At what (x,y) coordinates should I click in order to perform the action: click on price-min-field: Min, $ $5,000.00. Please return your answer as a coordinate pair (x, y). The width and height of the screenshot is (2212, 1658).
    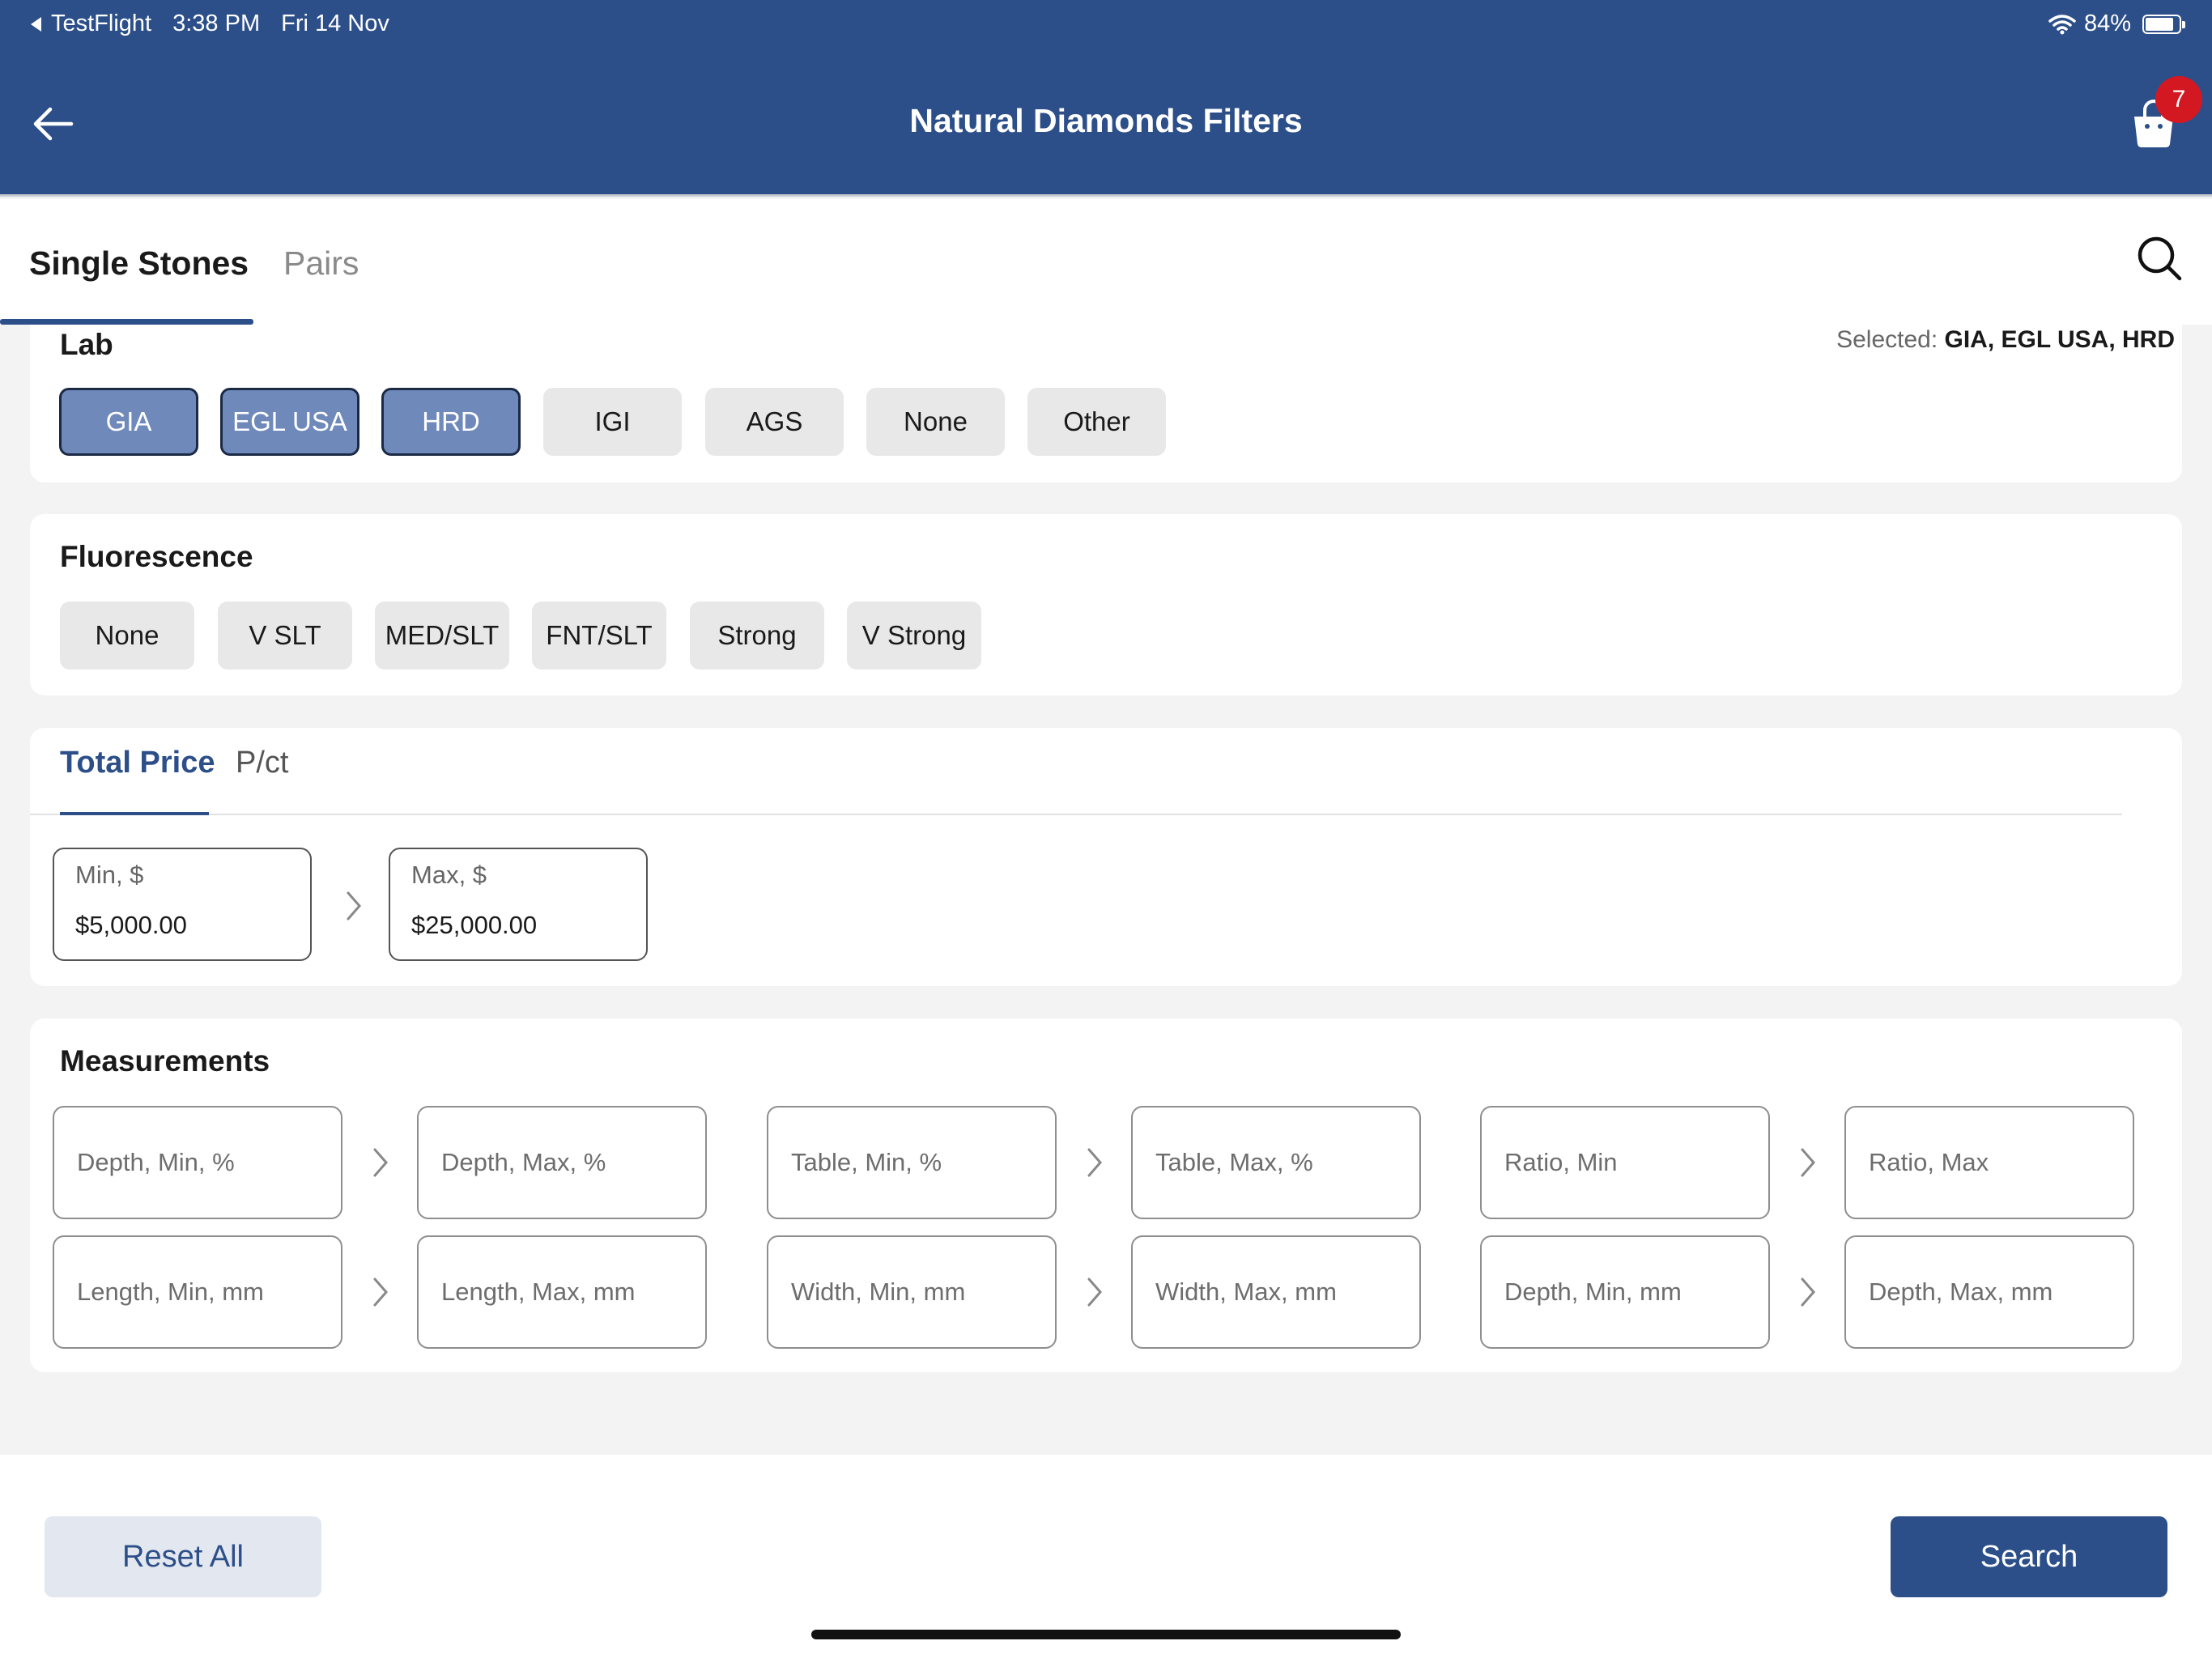
    Looking at the image, I should click on (183, 904).